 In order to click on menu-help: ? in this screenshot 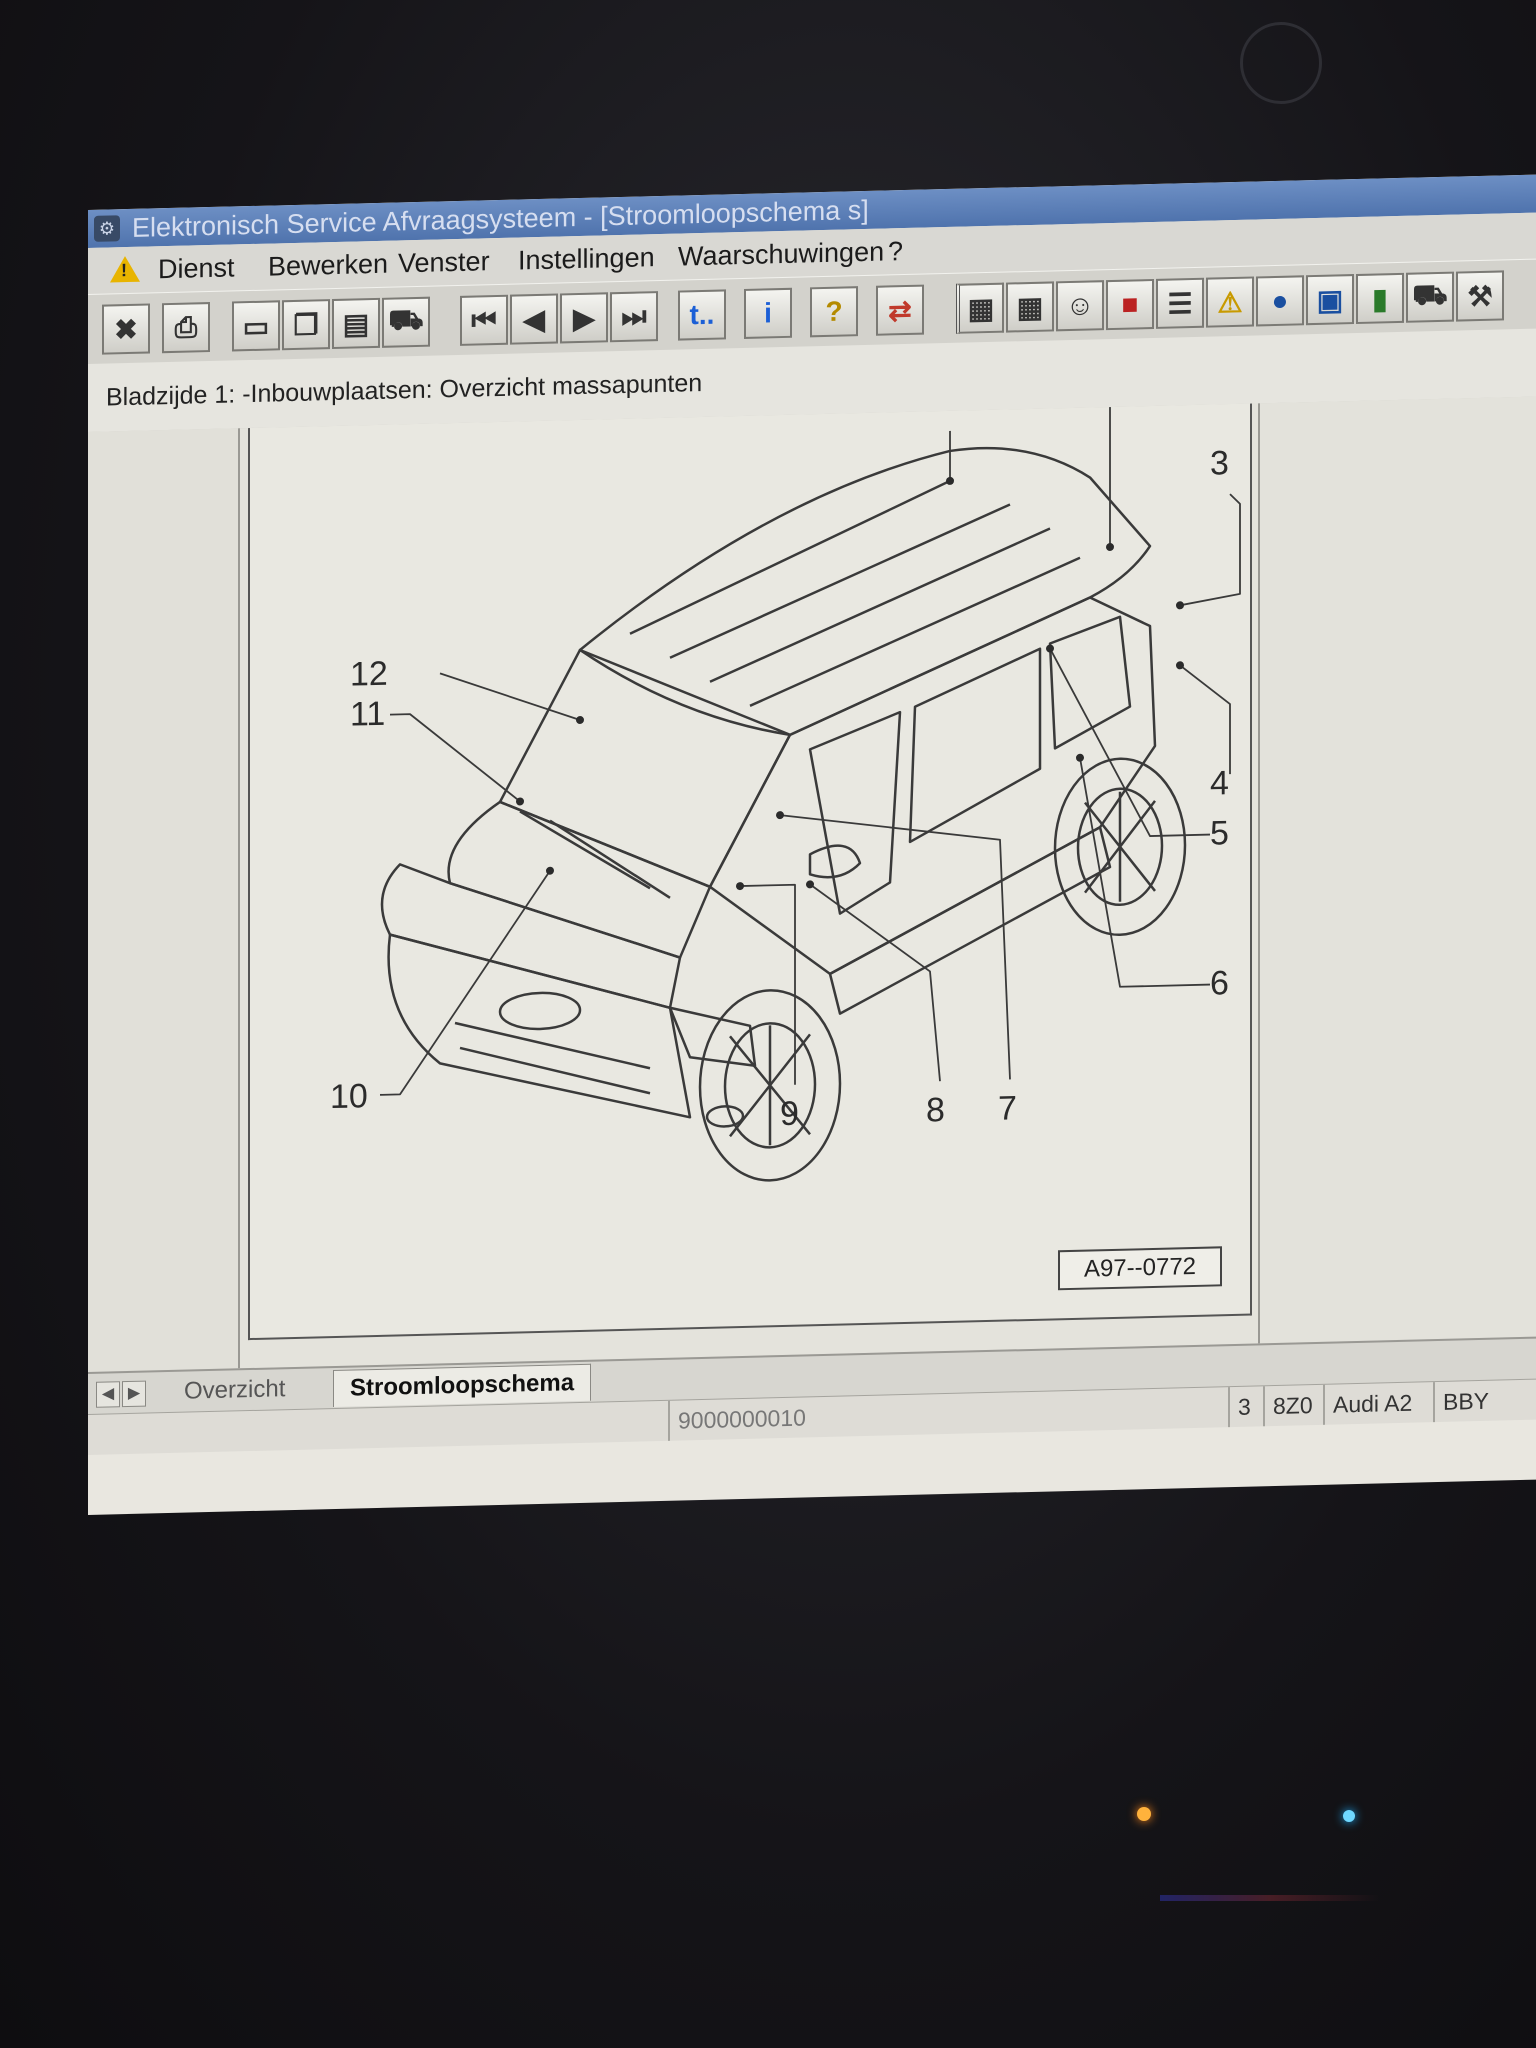, I will do `click(895, 251)`.